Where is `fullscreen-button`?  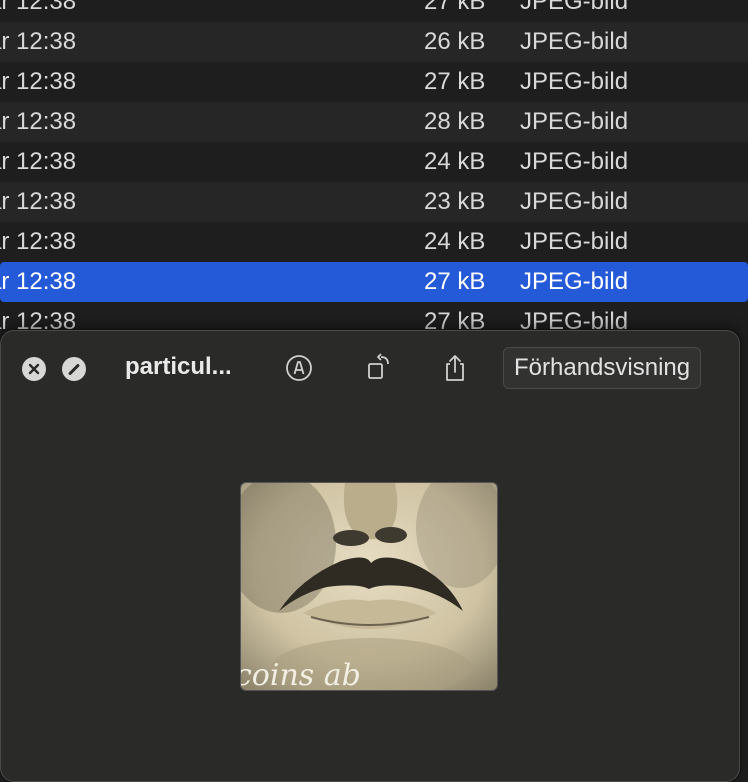
fullscreen-button is located at coordinates (74, 369).